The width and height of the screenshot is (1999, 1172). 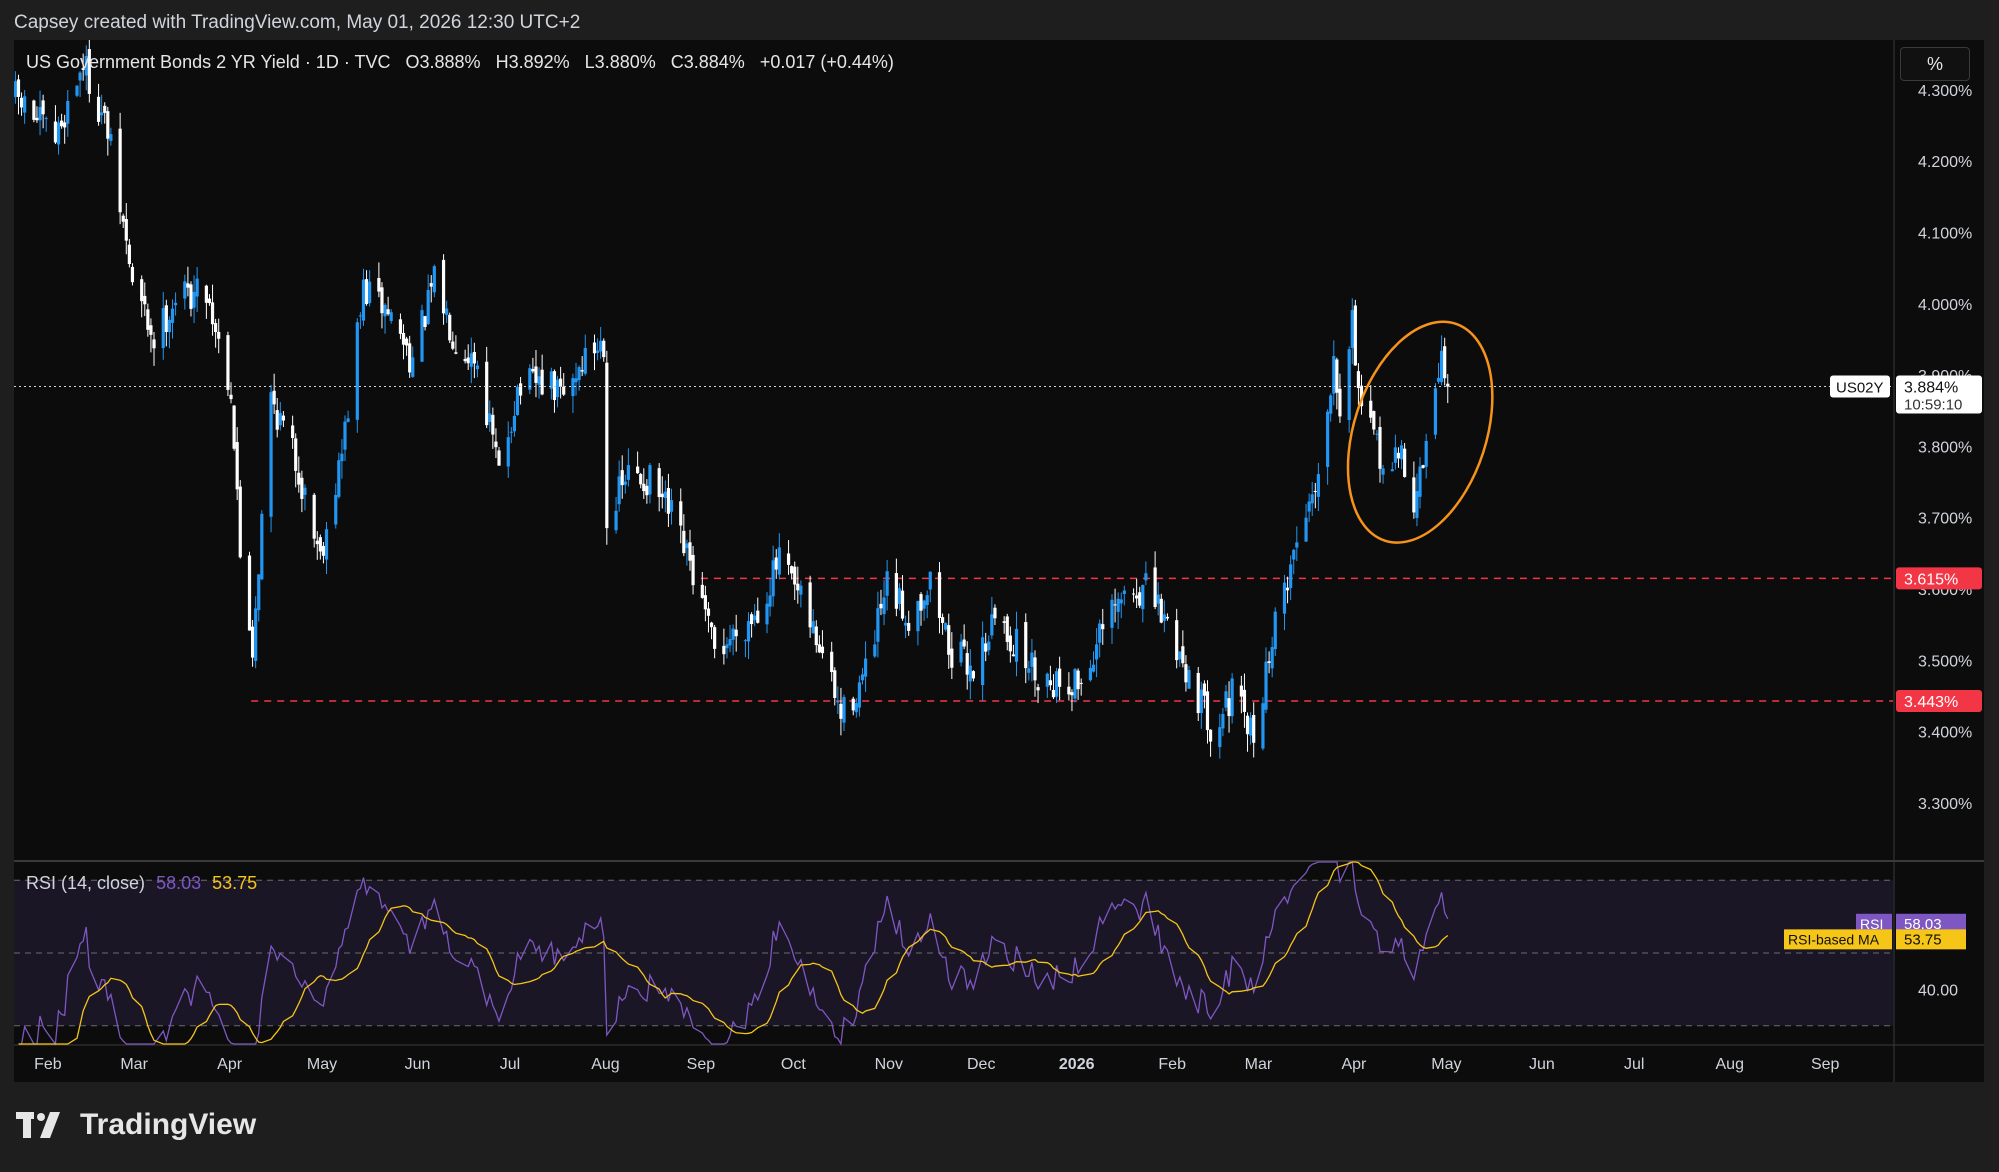 What do you see at coordinates (1945, 91) in the screenshot?
I see `price-tick-label: 4.300%` at bounding box center [1945, 91].